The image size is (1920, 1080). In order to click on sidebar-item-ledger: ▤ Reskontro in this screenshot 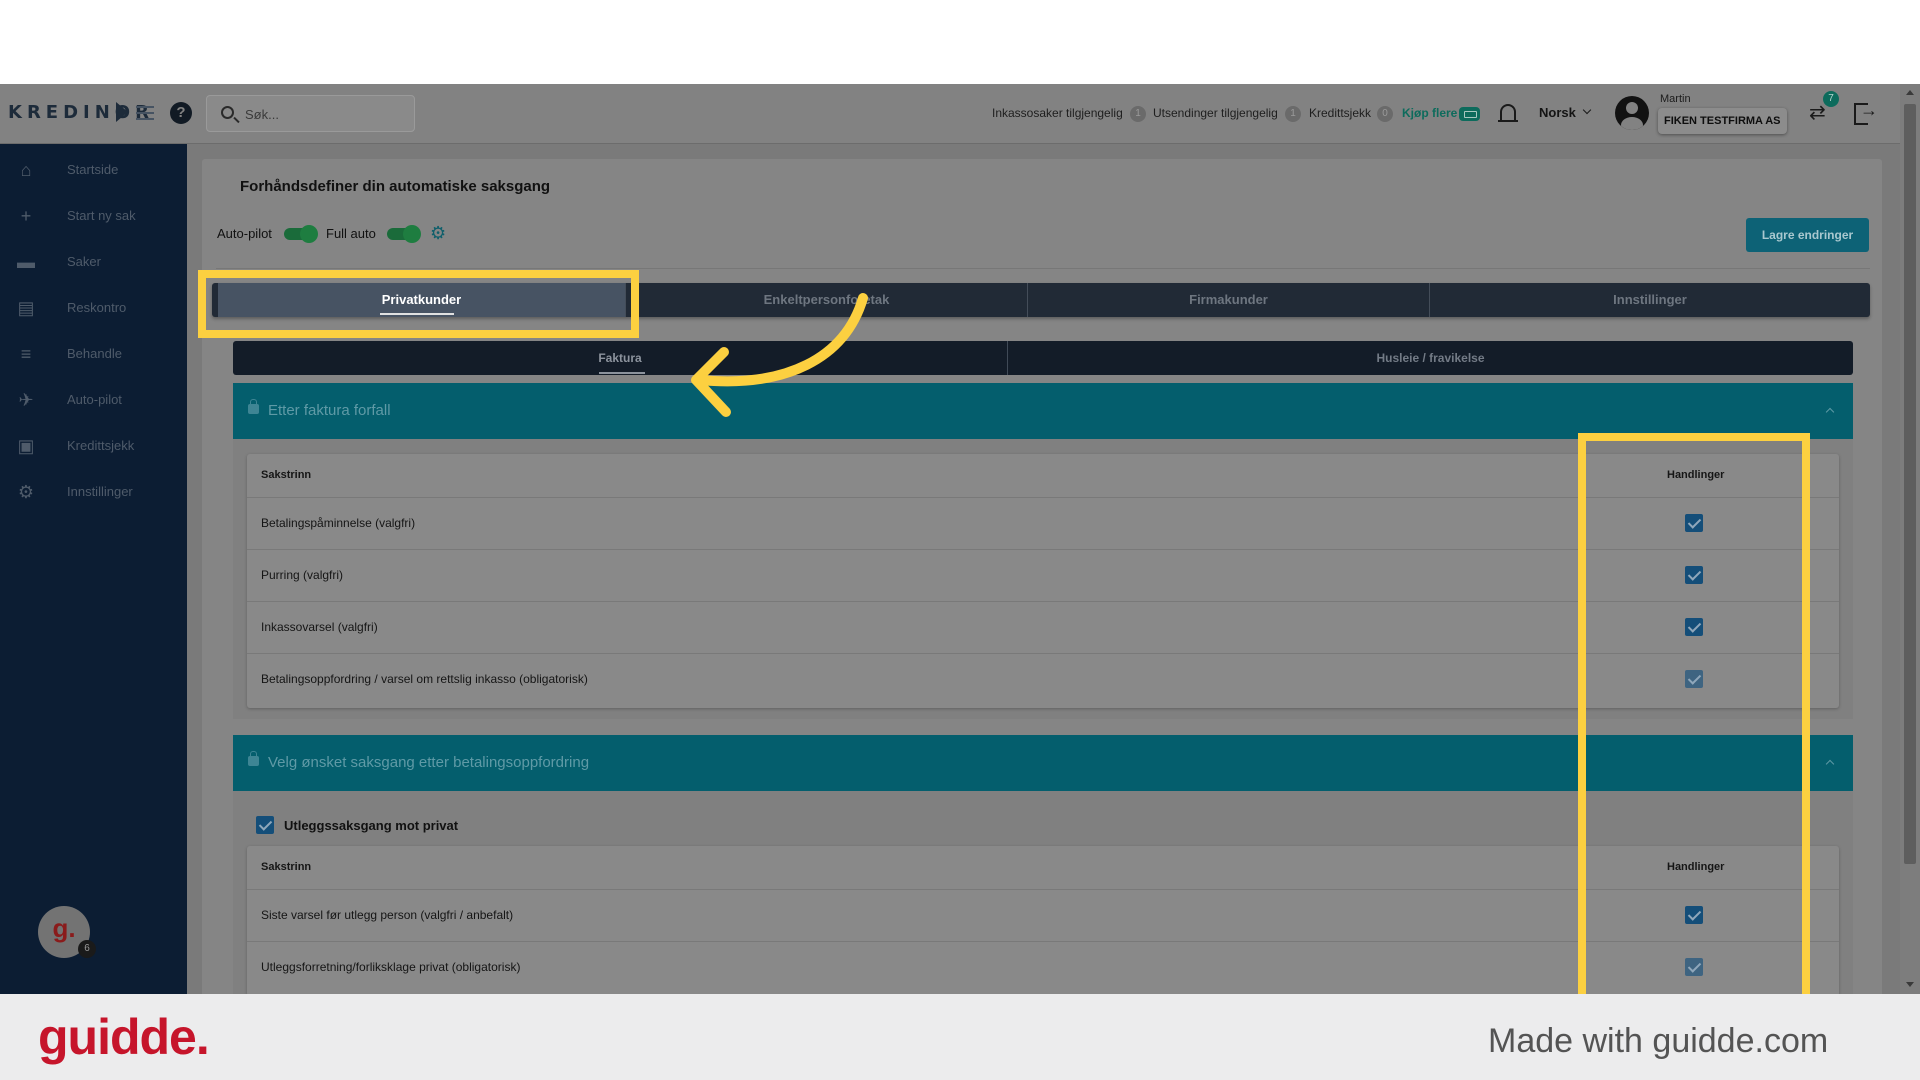, I will do `click(93, 308)`.